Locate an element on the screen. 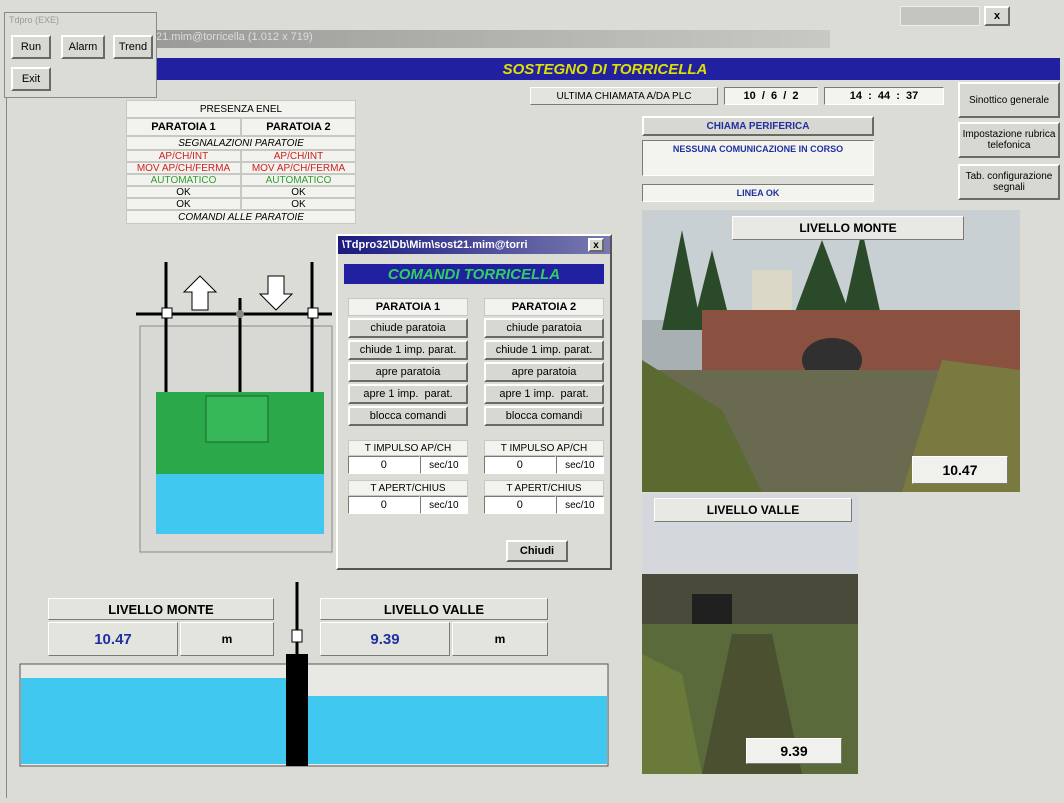 The height and width of the screenshot is (803, 1064). plc-time: 14 : 44 : 37 is located at coordinates (884, 96).